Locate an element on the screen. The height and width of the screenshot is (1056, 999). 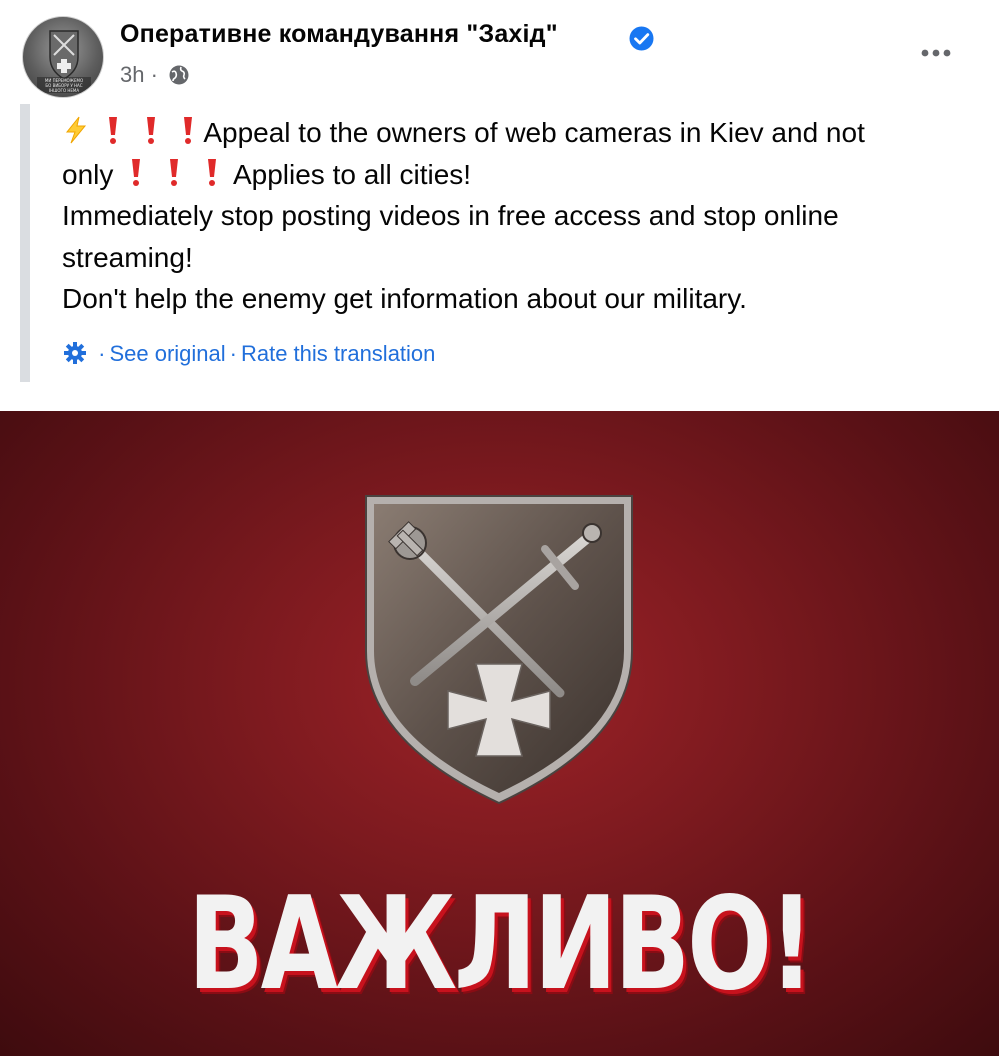
rate-translation-link: Rate this translation is located at coordinates (338, 353).